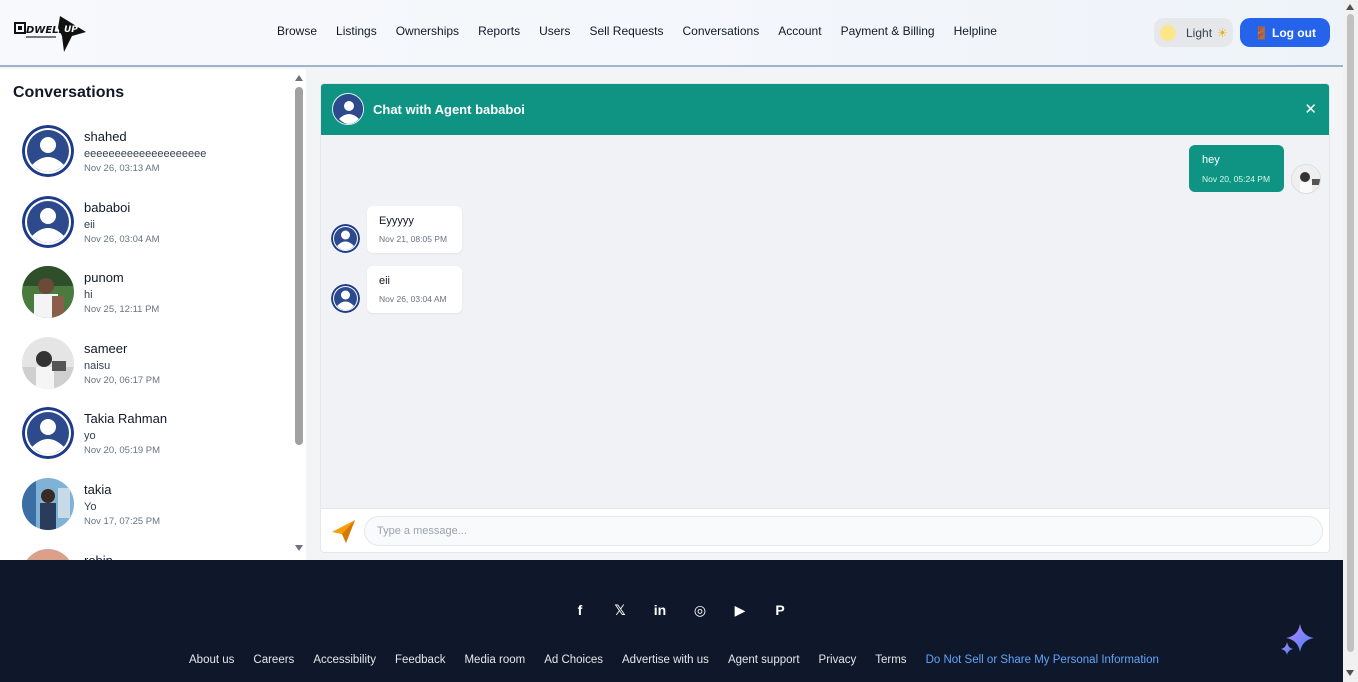 The height and width of the screenshot is (682, 1358). I want to click on message-input, so click(843, 531).